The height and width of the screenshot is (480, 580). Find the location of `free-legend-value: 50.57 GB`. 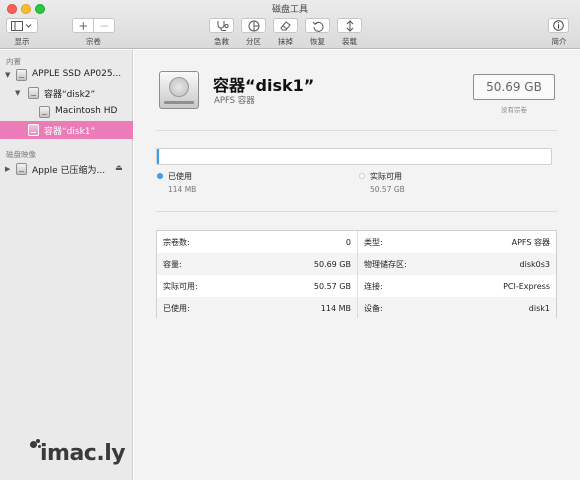

free-legend-value: 50.57 GB is located at coordinates (387, 189).